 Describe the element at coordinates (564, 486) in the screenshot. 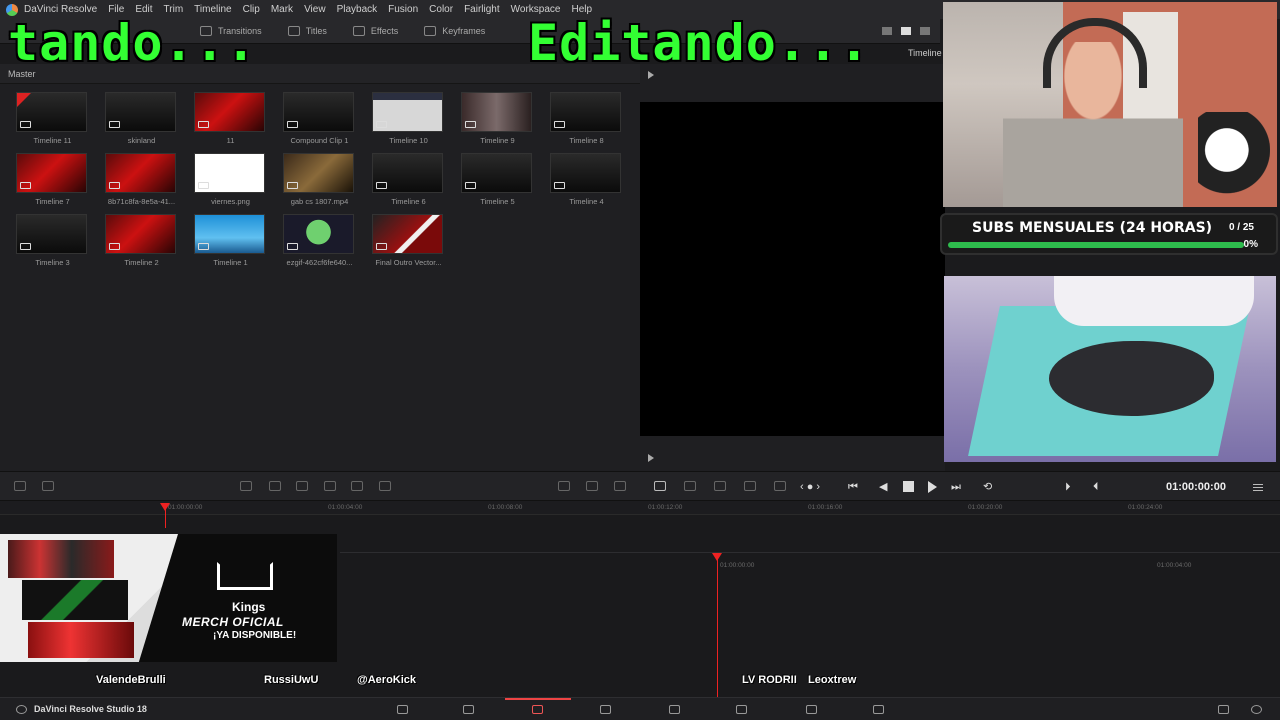

I see `trim-icon` at that location.